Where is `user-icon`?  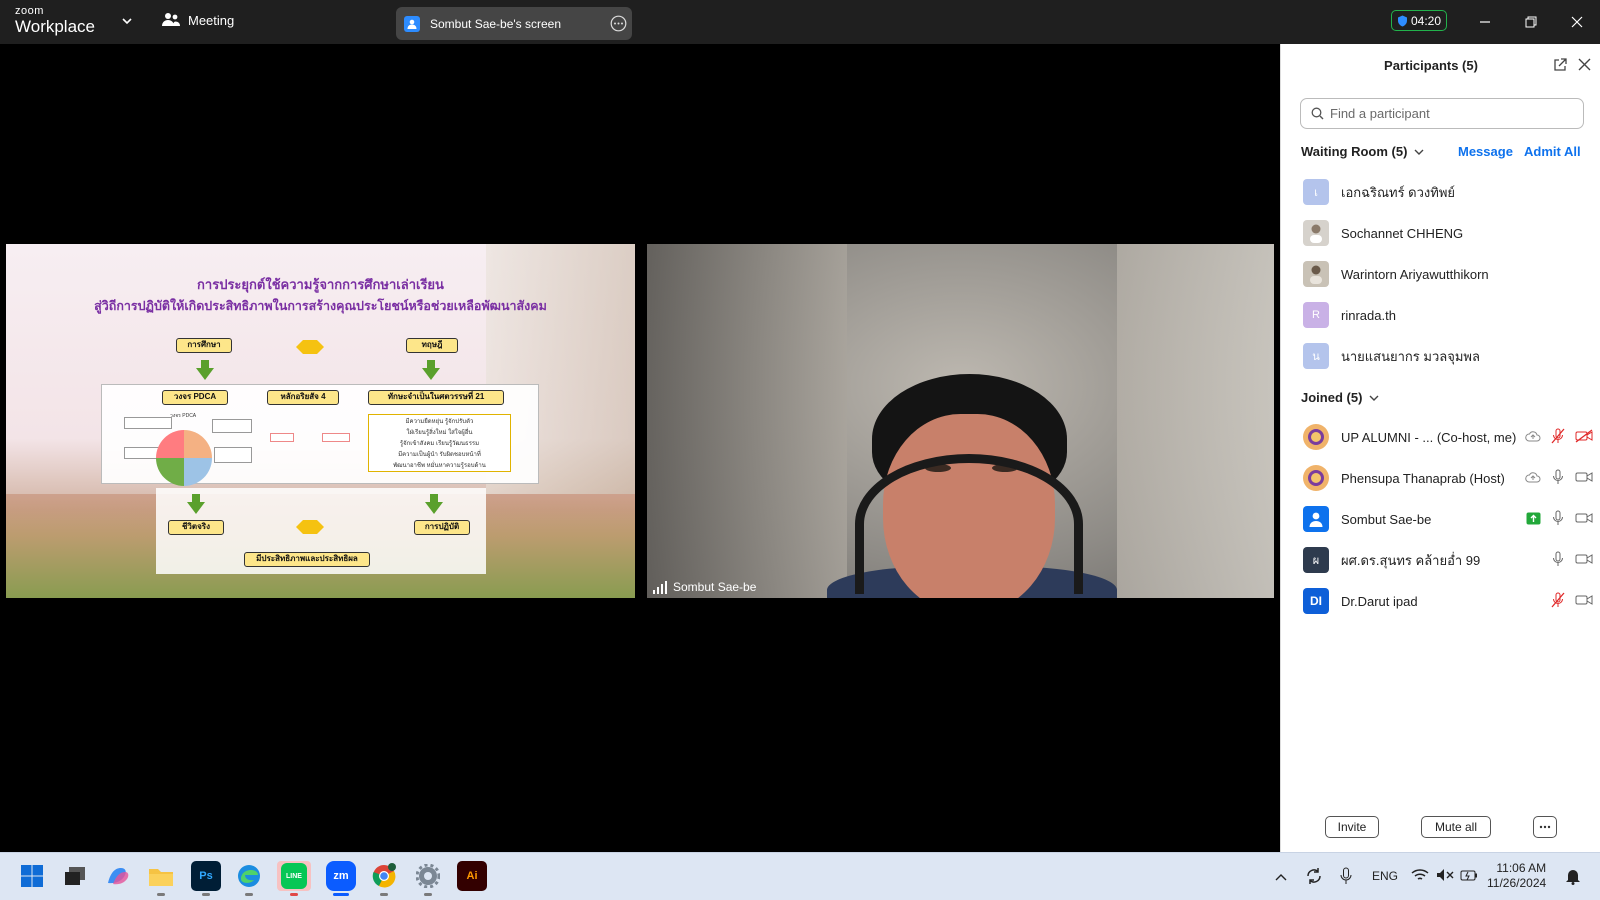
user-icon is located at coordinates (412, 23).